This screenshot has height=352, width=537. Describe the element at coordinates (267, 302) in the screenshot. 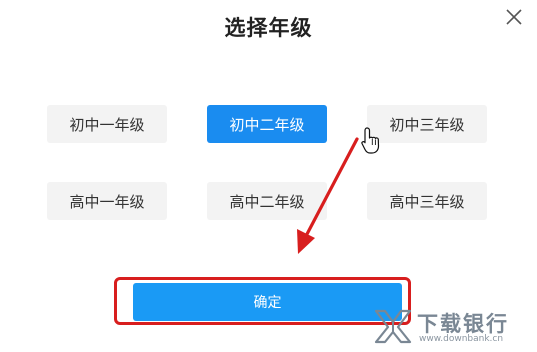

I see `confirm-button: 确定` at that location.